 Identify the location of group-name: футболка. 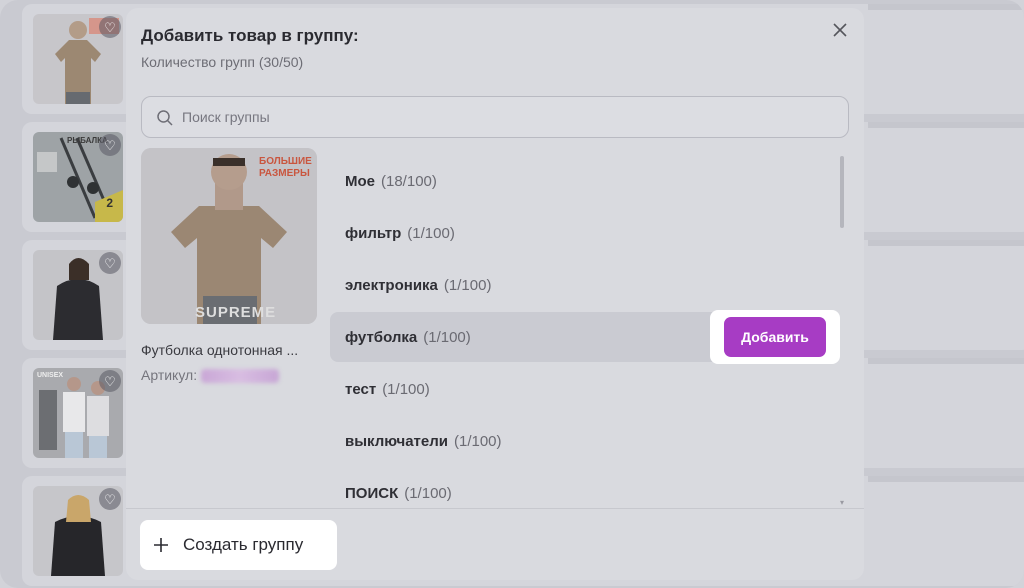
(381, 337).